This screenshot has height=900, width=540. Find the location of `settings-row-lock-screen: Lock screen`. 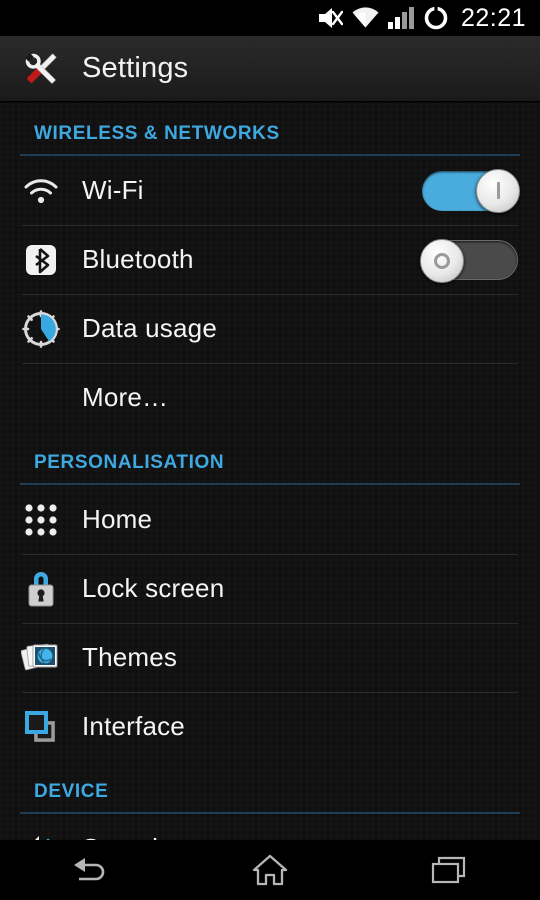

settings-row-lock-screen: Lock screen is located at coordinates (270, 588).